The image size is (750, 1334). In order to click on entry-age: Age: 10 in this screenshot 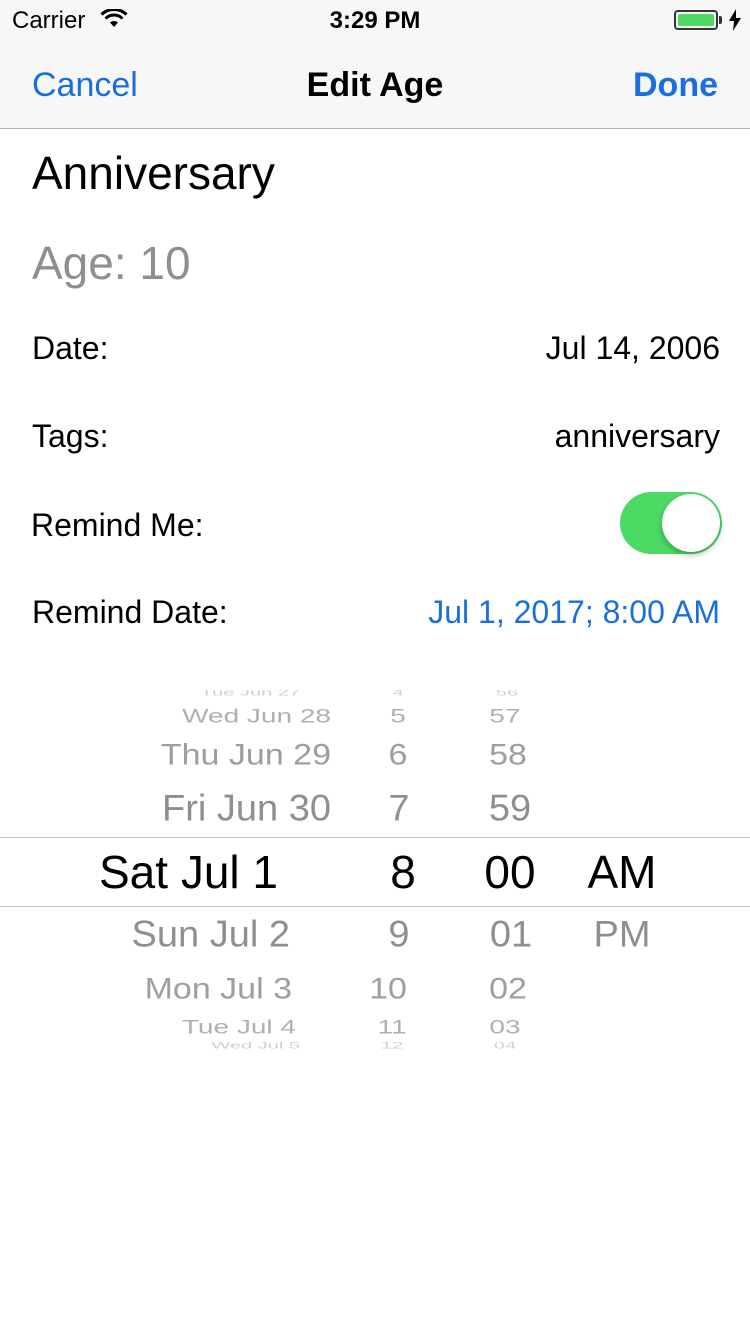, I will do `click(111, 263)`.